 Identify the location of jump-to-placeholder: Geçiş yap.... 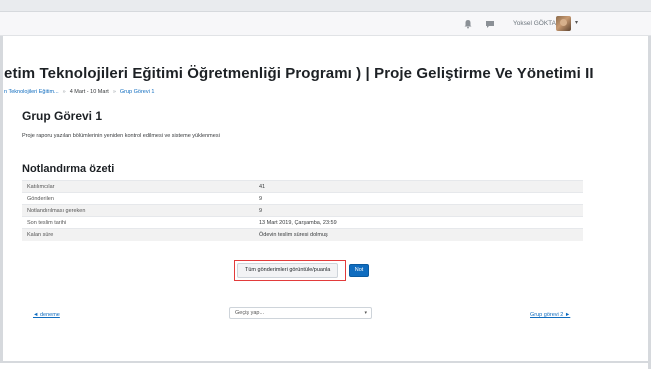
(250, 313).